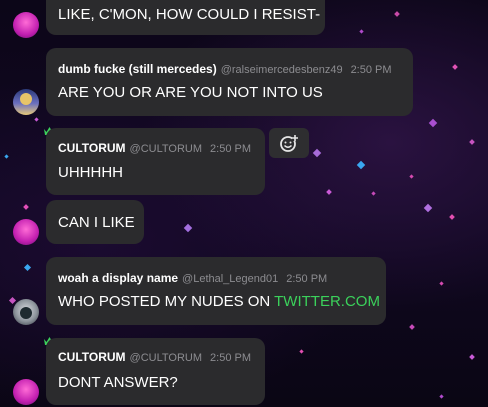 Image resolution: width=488 pixels, height=407 pixels. Describe the element at coordinates (155, 371) in the screenshot. I see `message-bubble: CULTORUM @CULTORUM 2:50 PM DONT ANSWER?` at that location.